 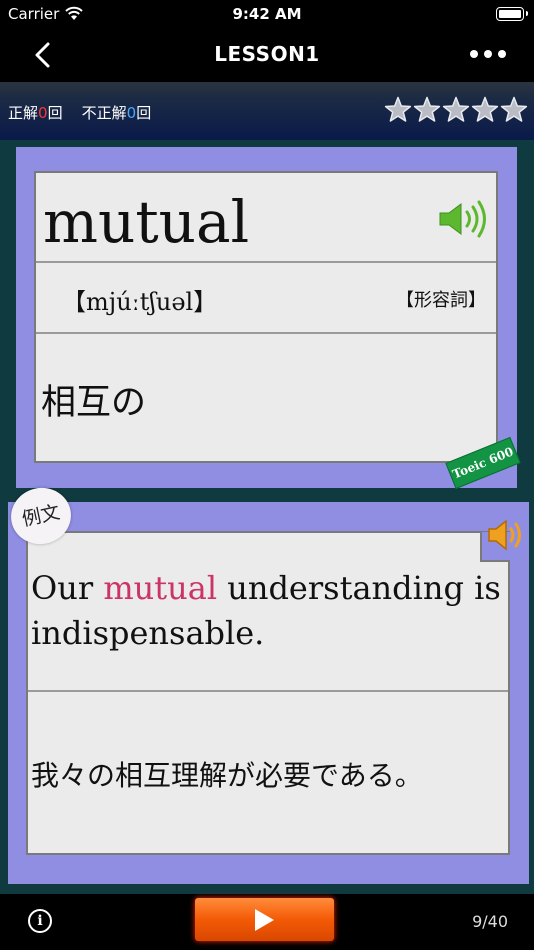 I want to click on navigation-bar: LESSON1, so click(x=267, y=55).